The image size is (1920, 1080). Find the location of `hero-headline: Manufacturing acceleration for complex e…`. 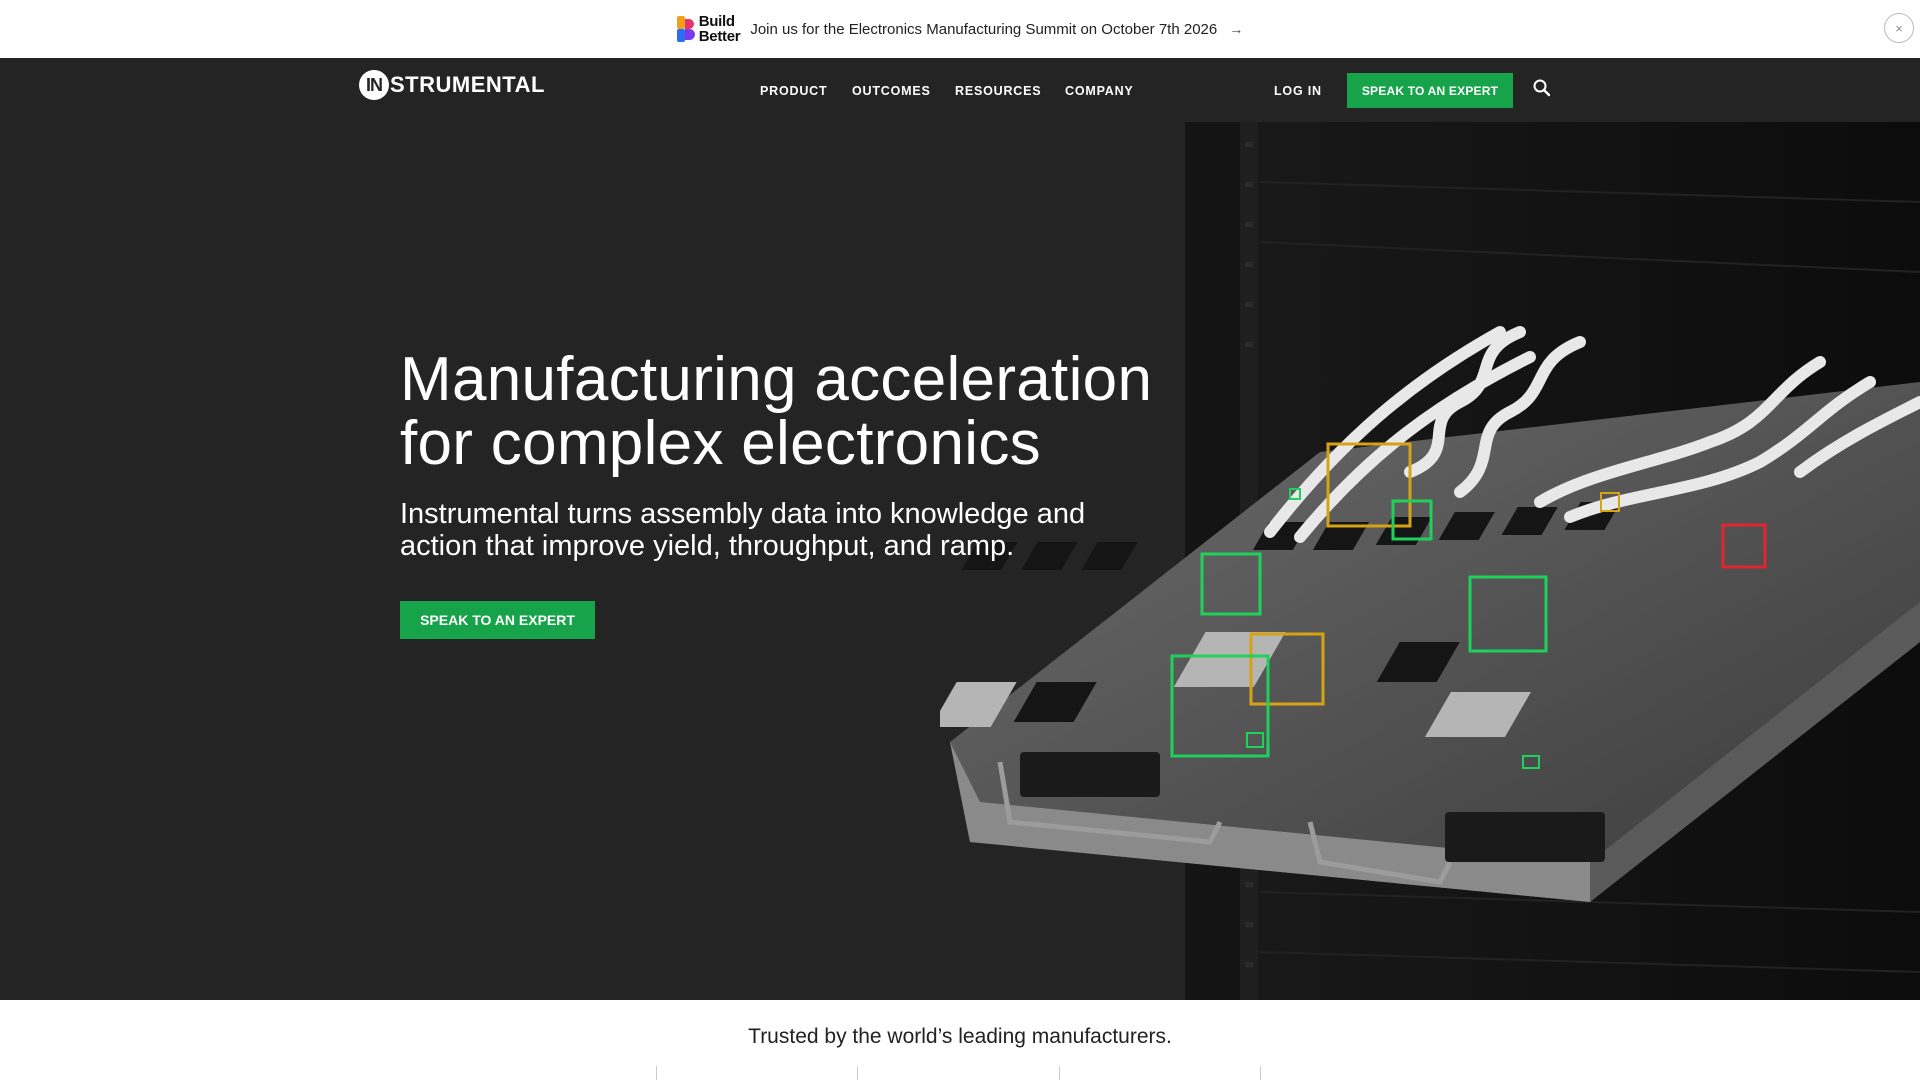

hero-headline: Manufacturing acceleration for complex e… is located at coordinates (800, 412).